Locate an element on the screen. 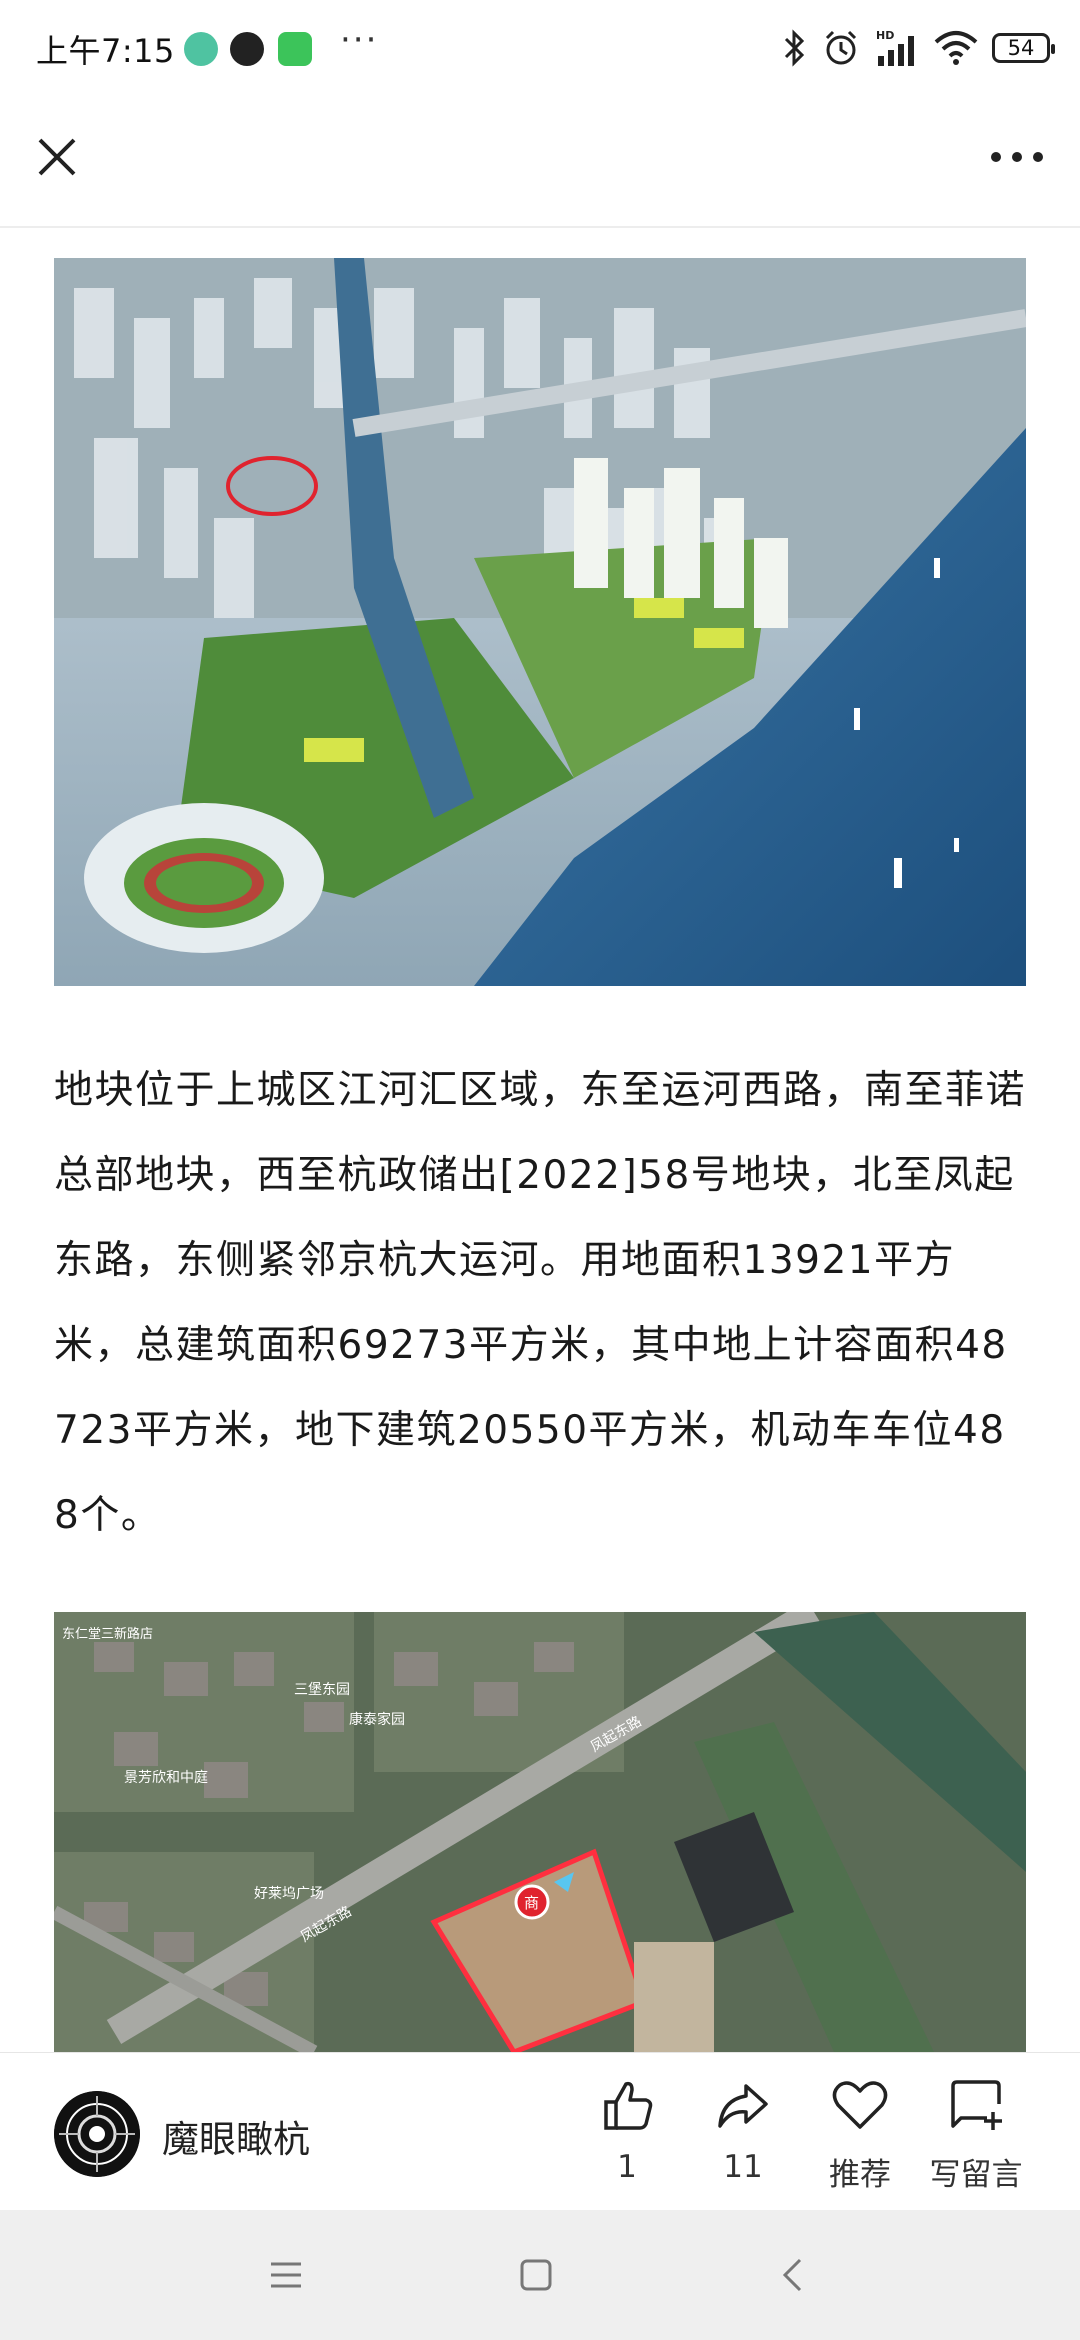  menu-button is located at coordinates (286, 2275).